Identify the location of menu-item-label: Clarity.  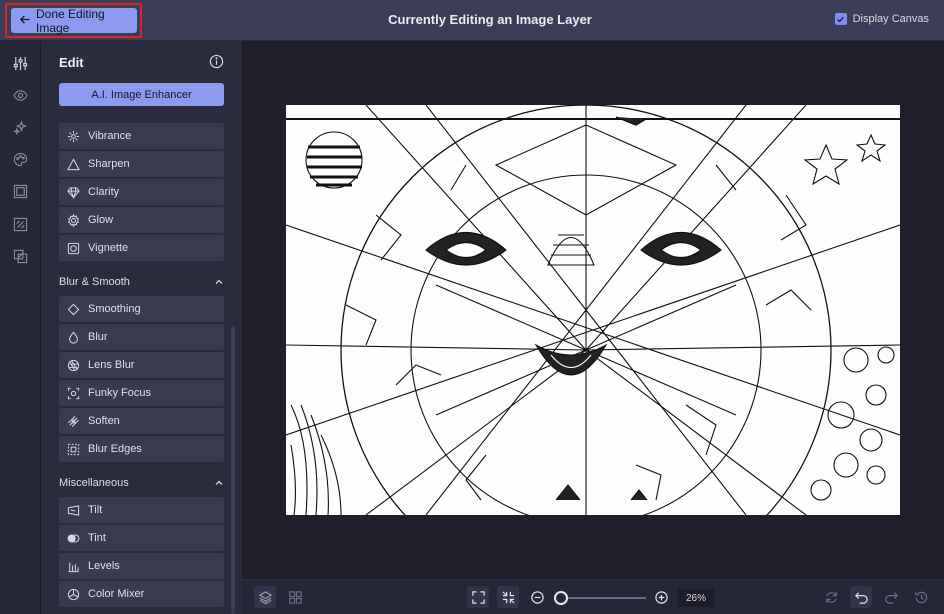
(104, 192).